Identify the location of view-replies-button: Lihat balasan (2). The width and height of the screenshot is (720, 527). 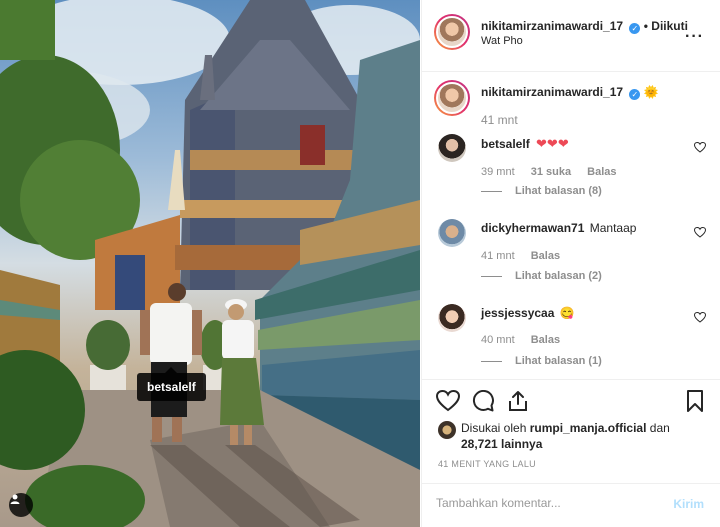
(541, 276).